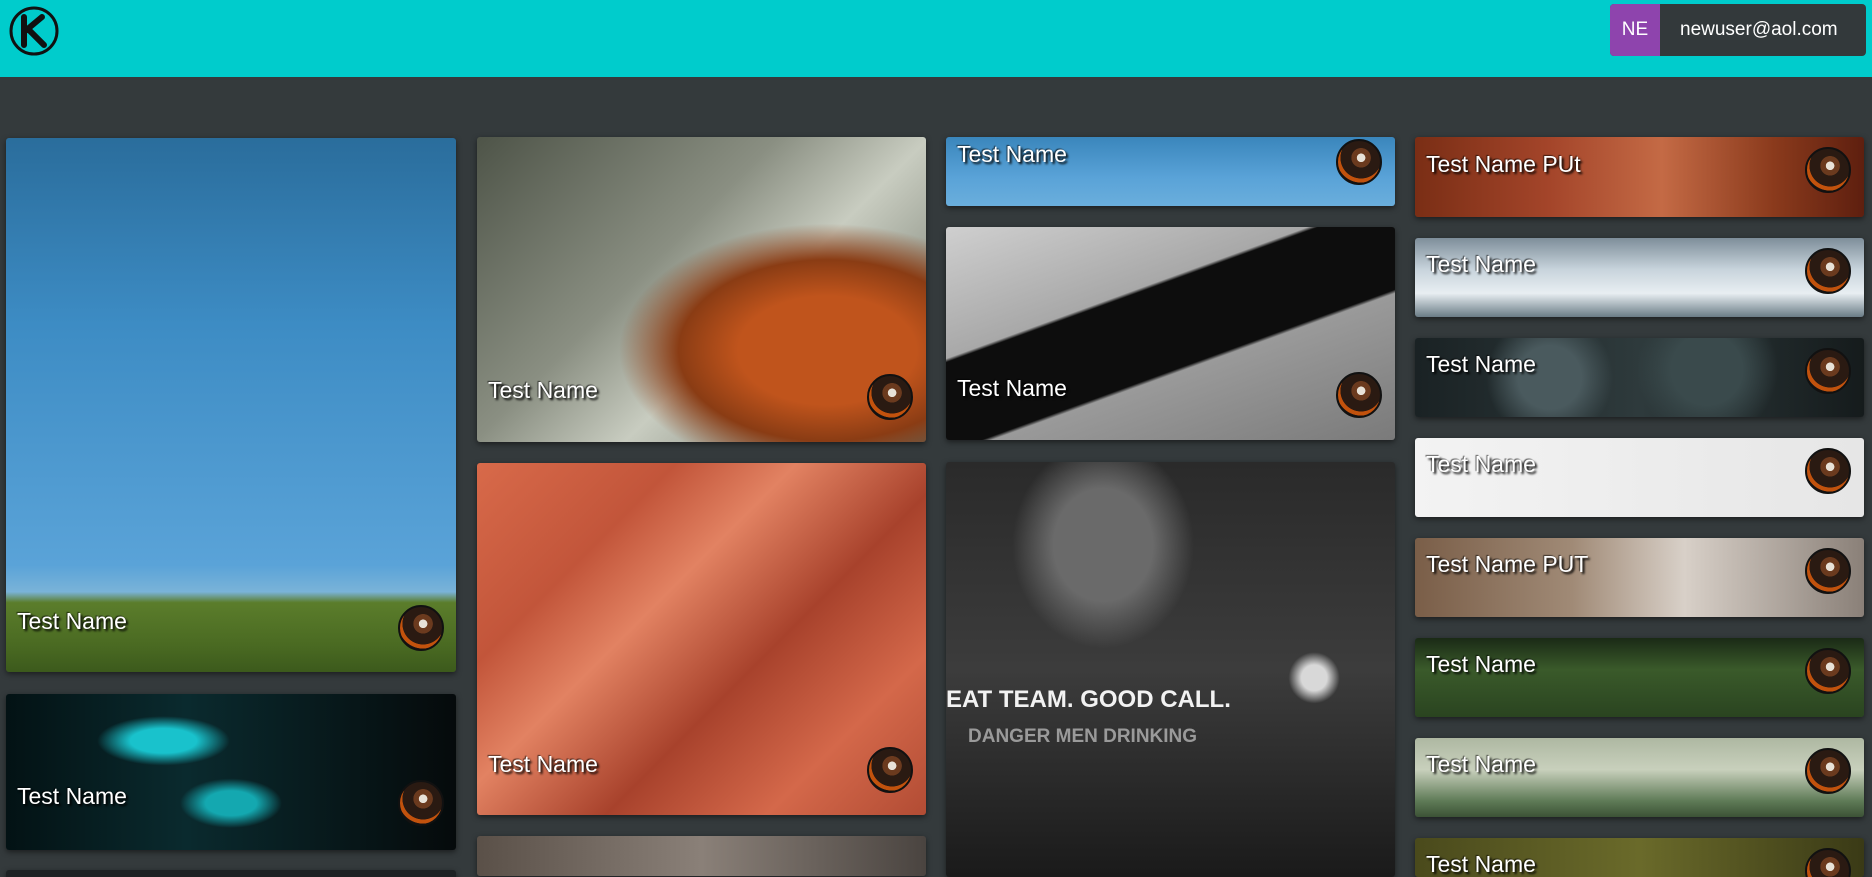 Image resolution: width=1872 pixels, height=877 pixels. What do you see at coordinates (34, 31) in the screenshot?
I see `k-logo-icon` at bounding box center [34, 31].